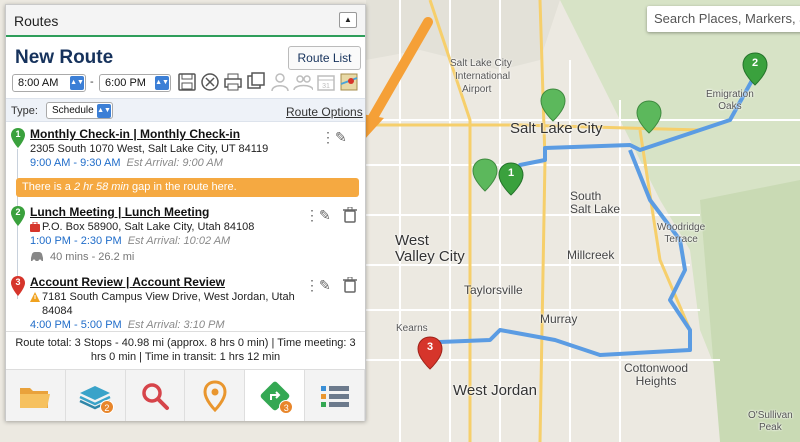  I want to click on users-icon, so click(303, 82).